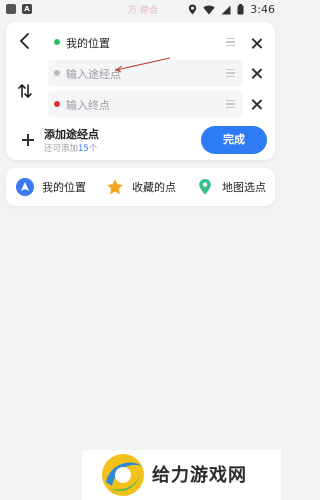 The width and height of the screenshot is (320, 500). What do you see at coordinates (257, 74) in the screenshot?
I see `remove-waypoint-button` at bounding box center [257, 74].